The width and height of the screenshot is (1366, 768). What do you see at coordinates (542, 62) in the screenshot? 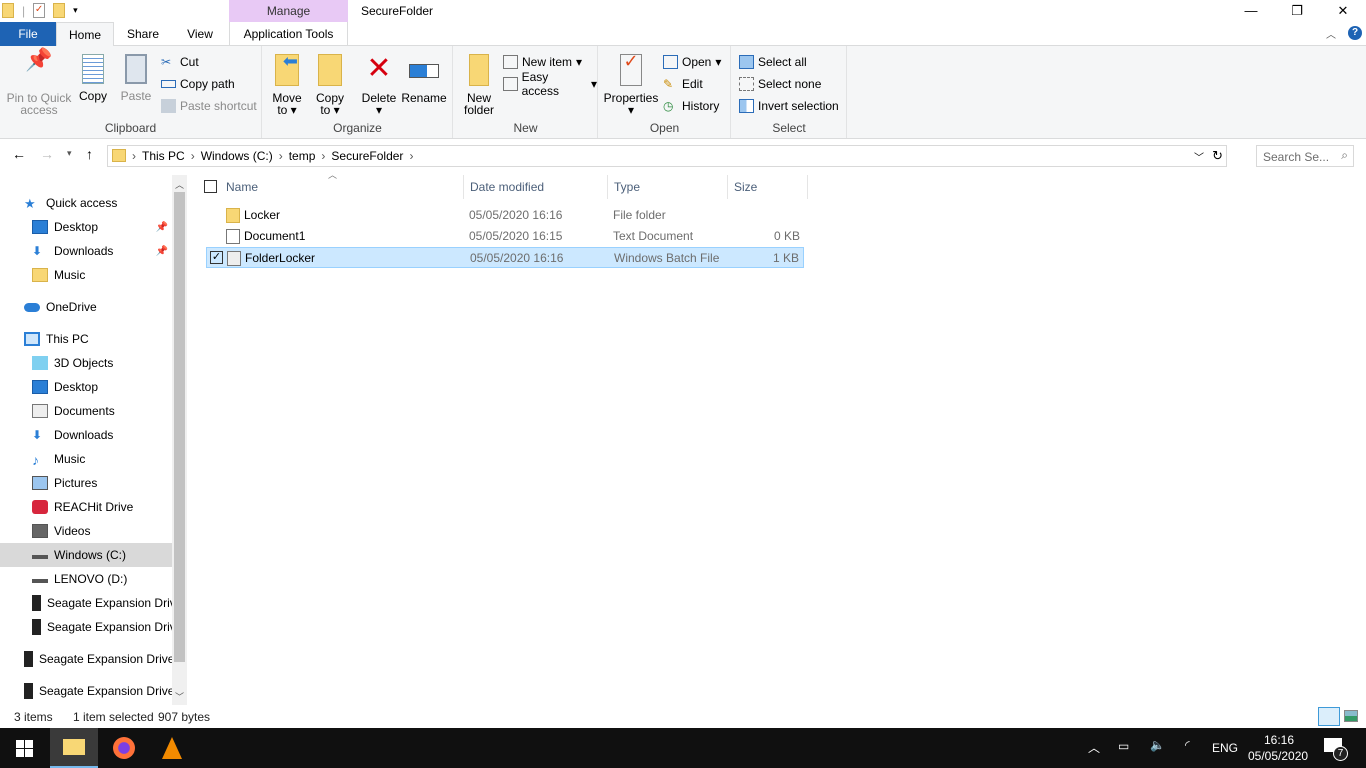
I see `new-item-button: New item ▾` at bounding box center [542, 62].